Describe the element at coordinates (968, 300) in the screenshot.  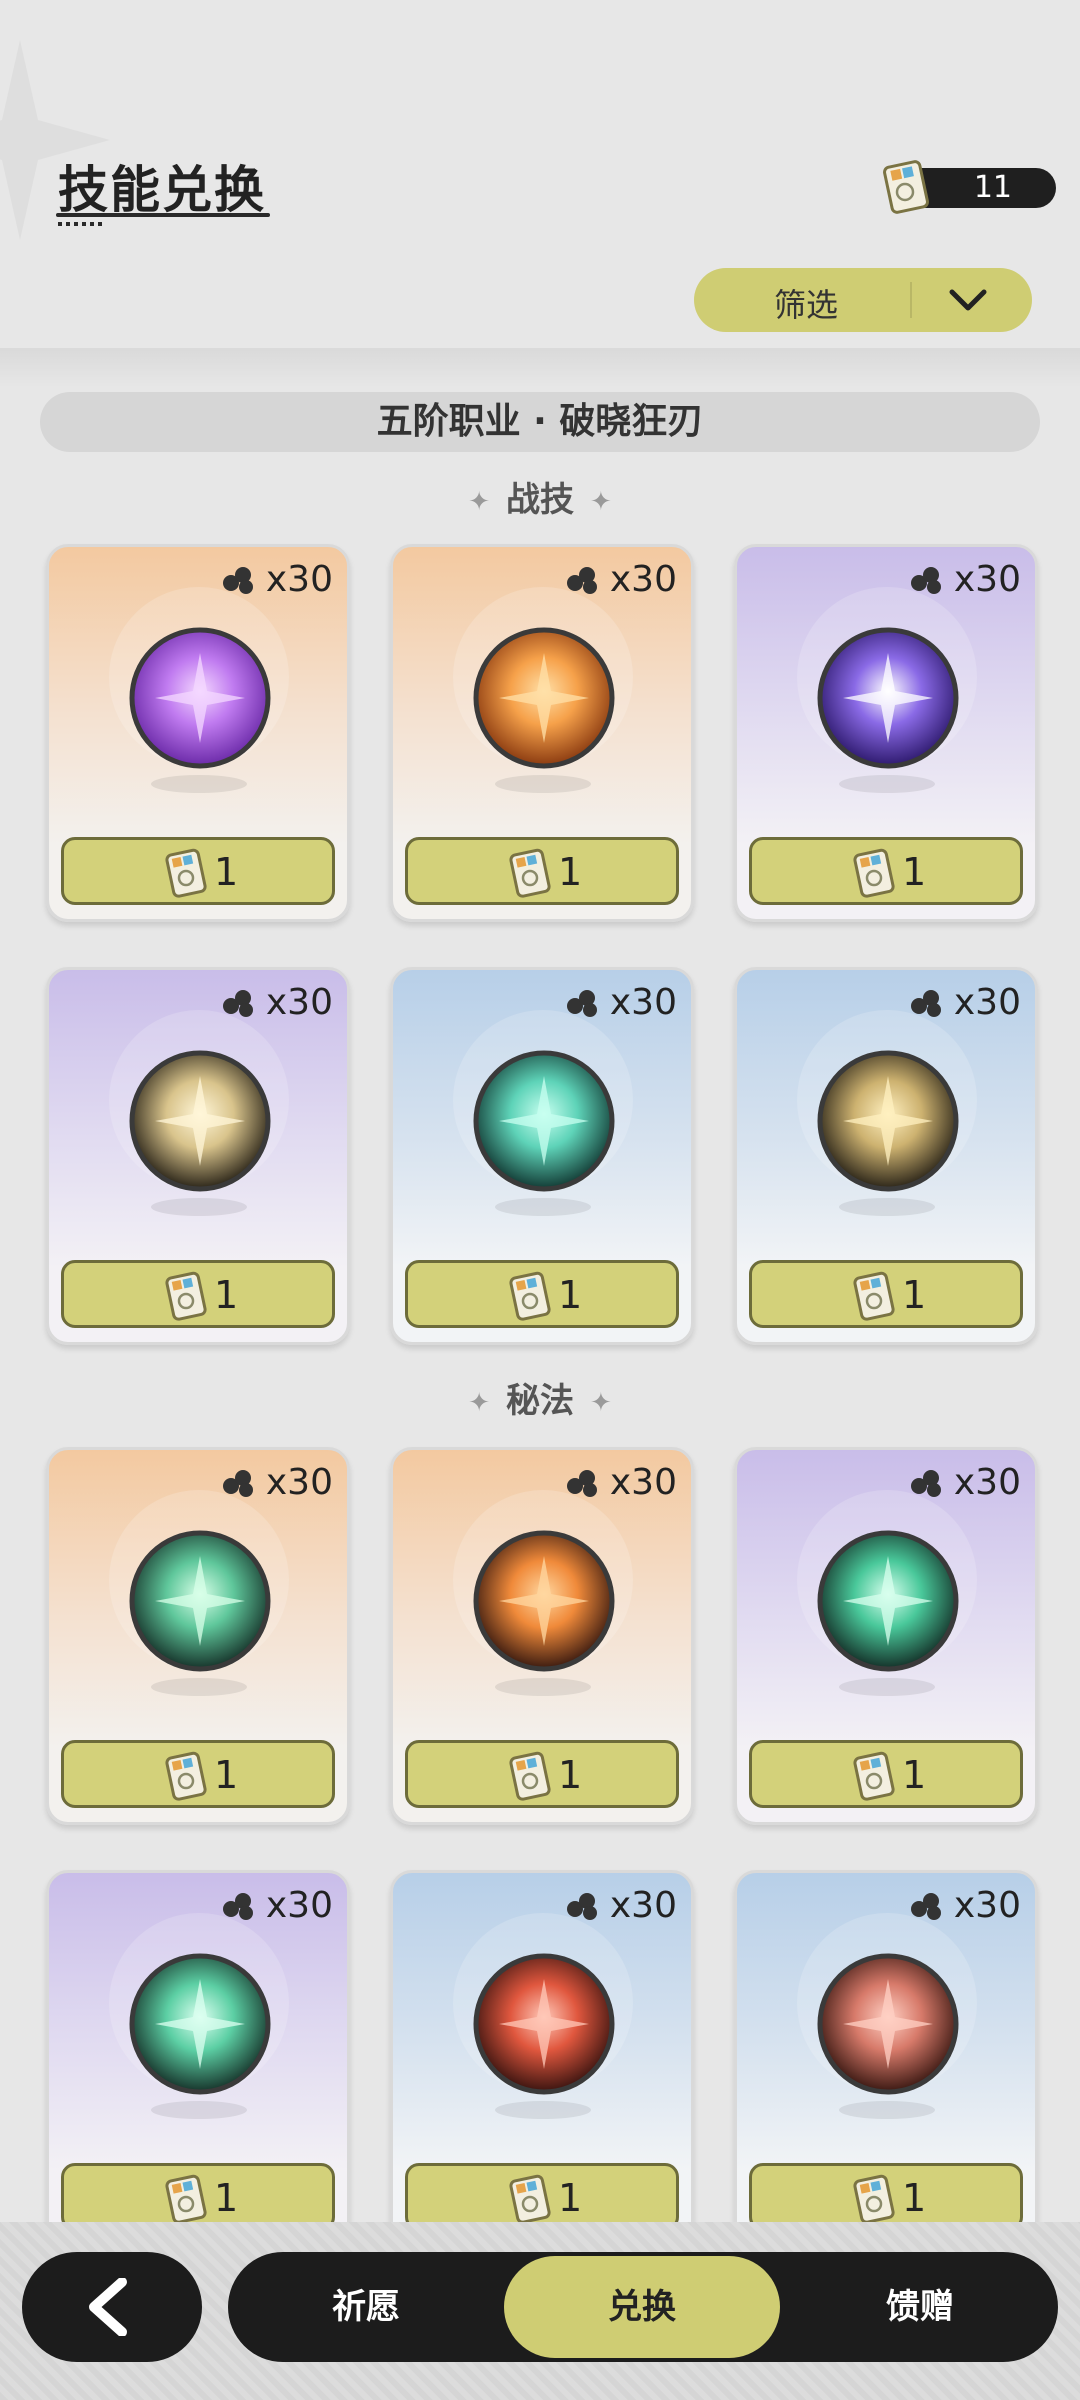
I see `chevron-down-icon` at that location.